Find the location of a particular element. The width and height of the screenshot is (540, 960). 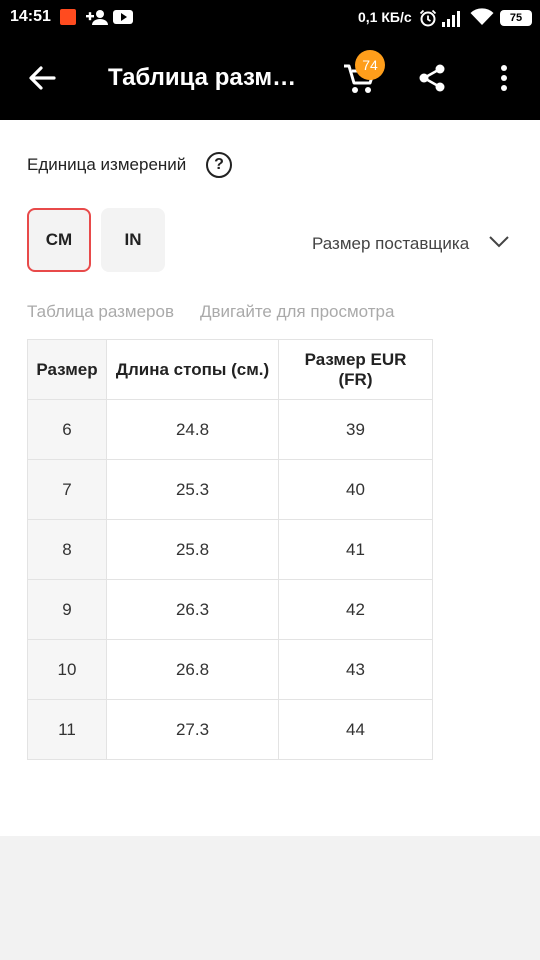

unit-label: Единица измерений is located at coordinates (107, 164).